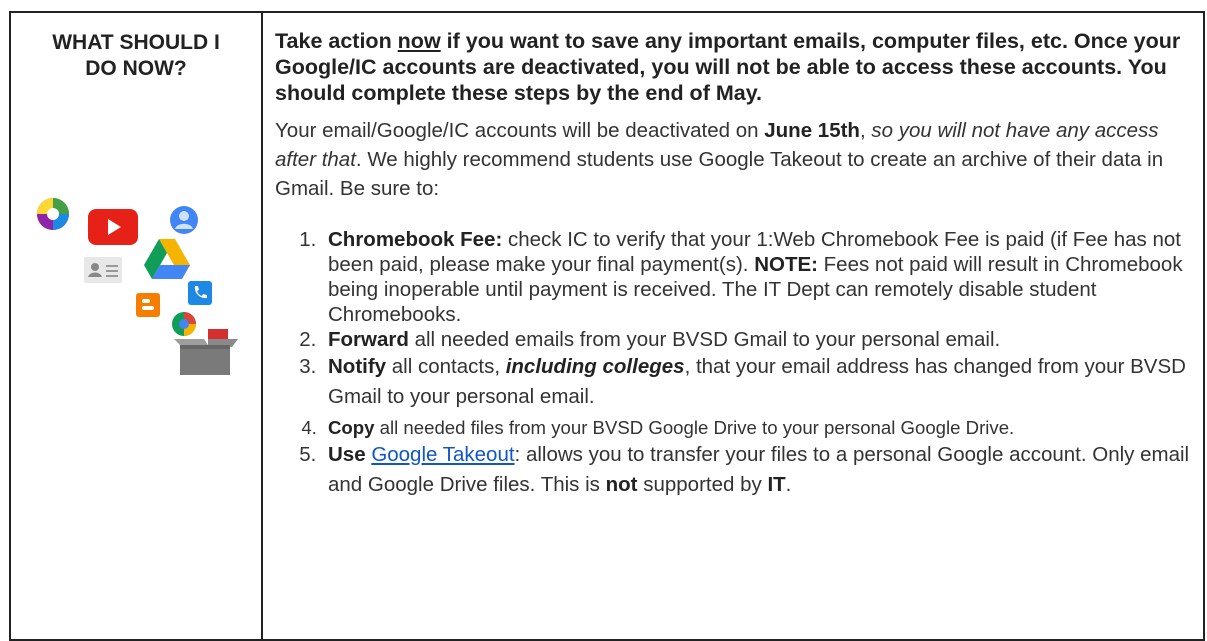 Image resolution: width=1207 pixels, height=641 pixels. What do you see at coordinates (136, 68) in the screenshot?
I see `heading-line-2: DO NOW?` at bounding box center [136, 68].